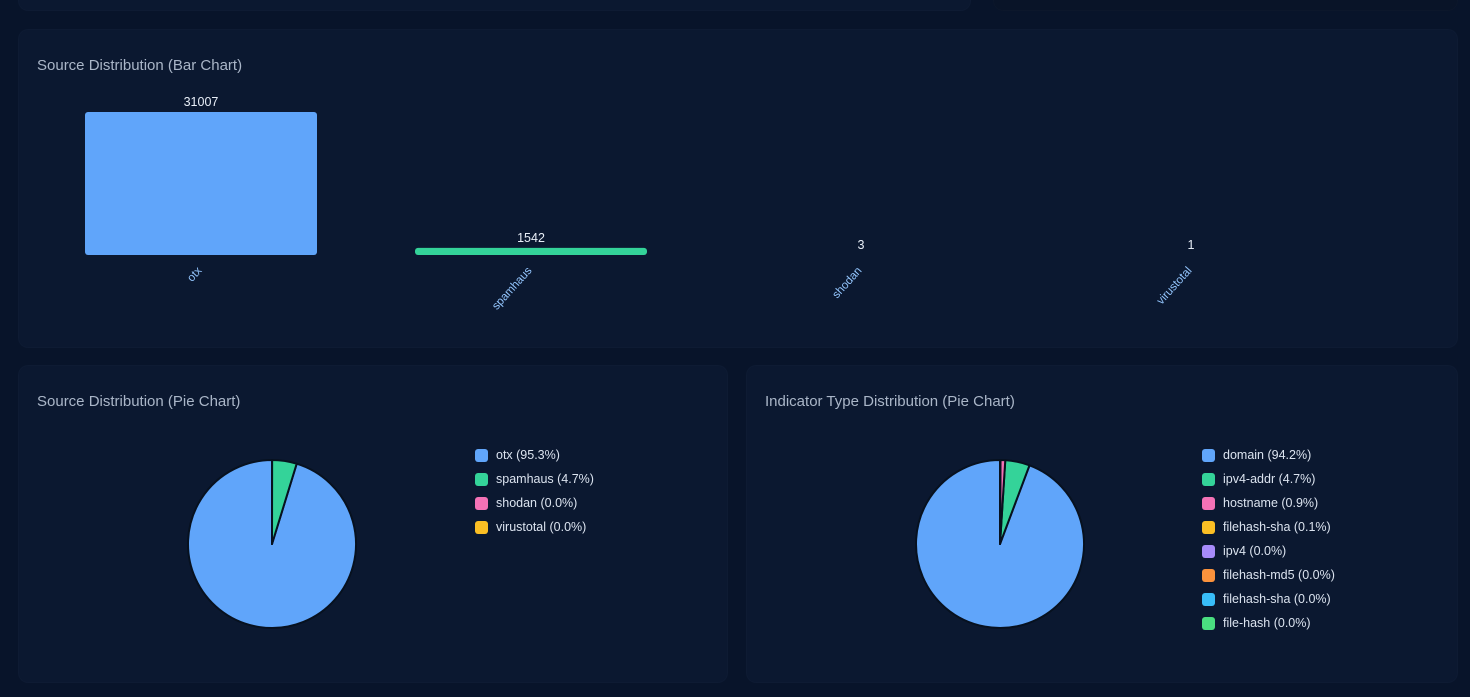 The width and height of the screenshot is (1470, 697). Describe the element at coordinates (1277, 527) in the screenshot. I see `indicator-pie-legend-label: filehash-sha (0.1%)` at that location.